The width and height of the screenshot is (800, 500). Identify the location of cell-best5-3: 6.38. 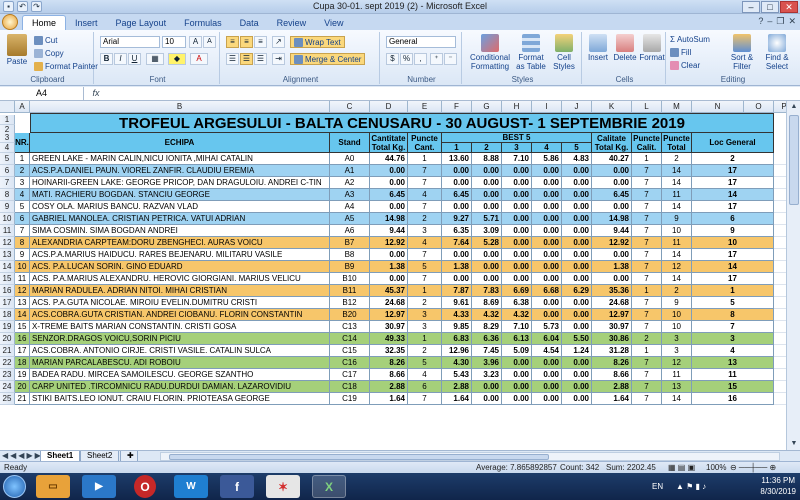
(517, 303).